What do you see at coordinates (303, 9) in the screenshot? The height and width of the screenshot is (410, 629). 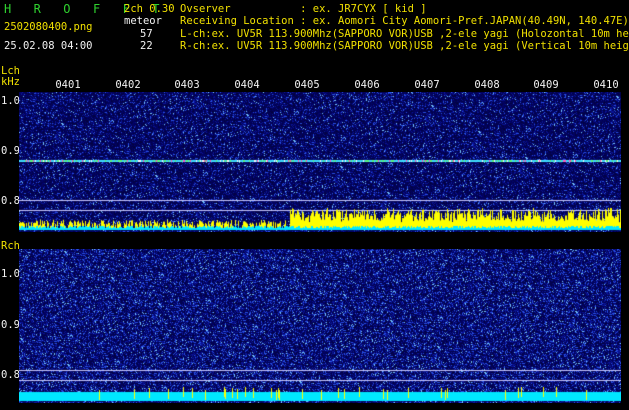 I see `observer-info: Ovserver : ex. JR7CYX [ kid ]` at bounding box center [303, 9].